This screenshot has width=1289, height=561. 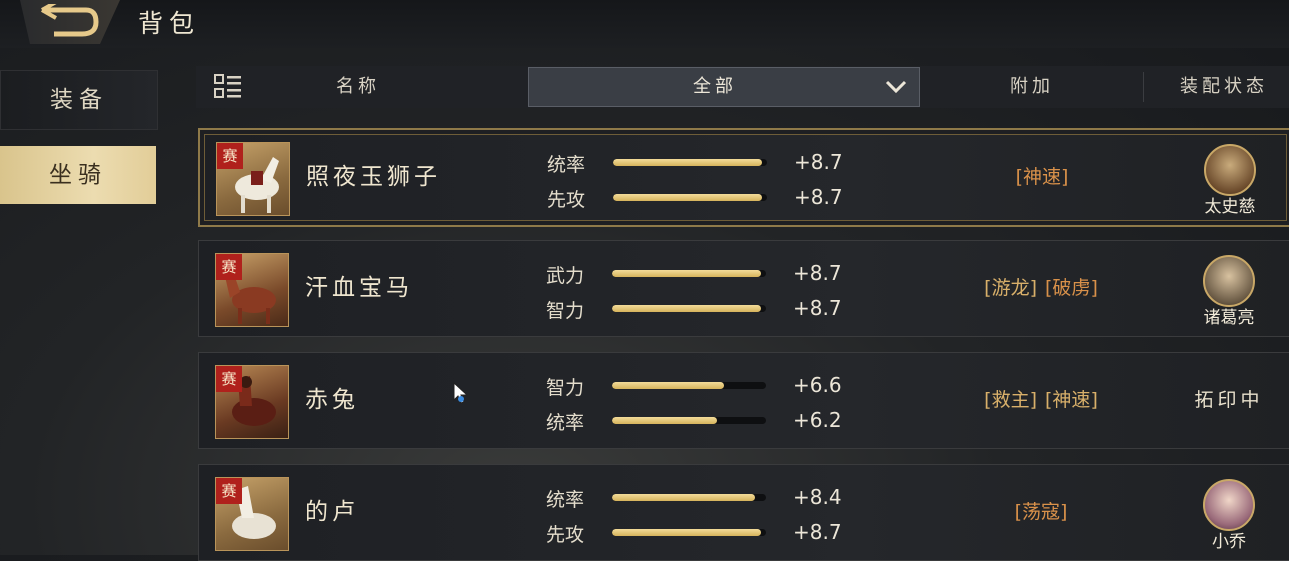 I want to click on imprinting-status: 拓印中, so click(x=1229, y=400).